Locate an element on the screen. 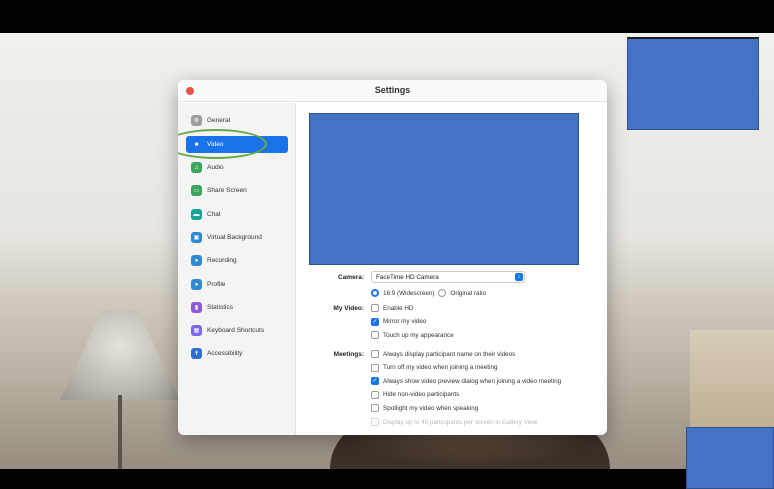  sidebar-item-chat: ▬ Chat is located at coordinates (237, 214).